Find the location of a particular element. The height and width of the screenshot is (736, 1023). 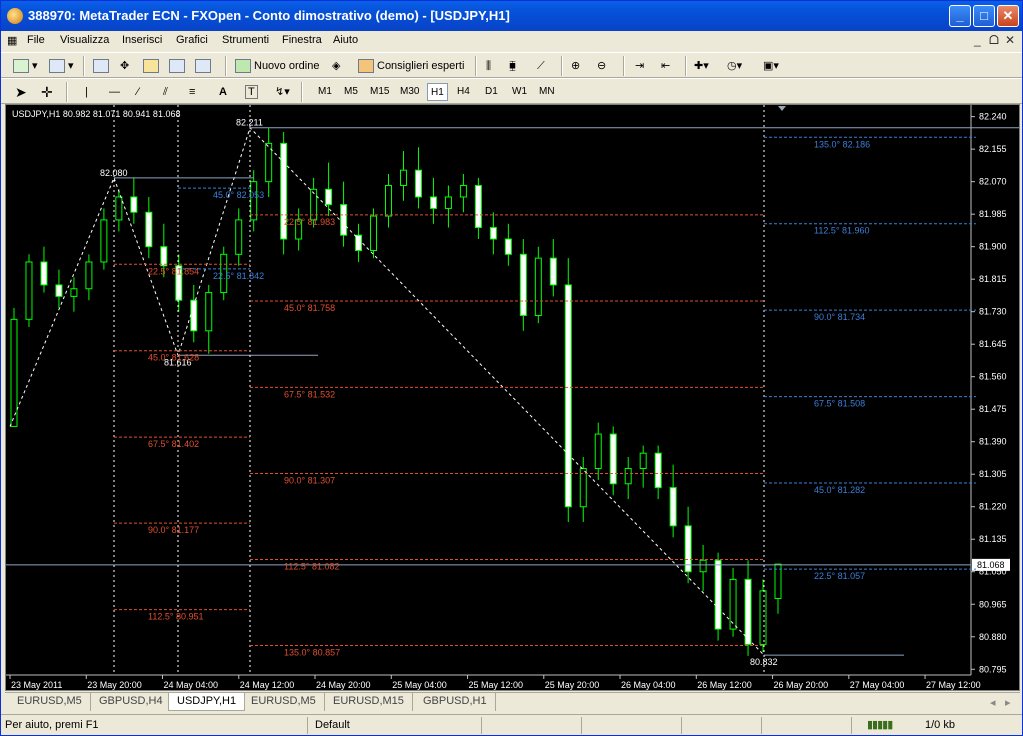

gann-level-label: 112.5° 81.082 is located at coordinates (311, 567).